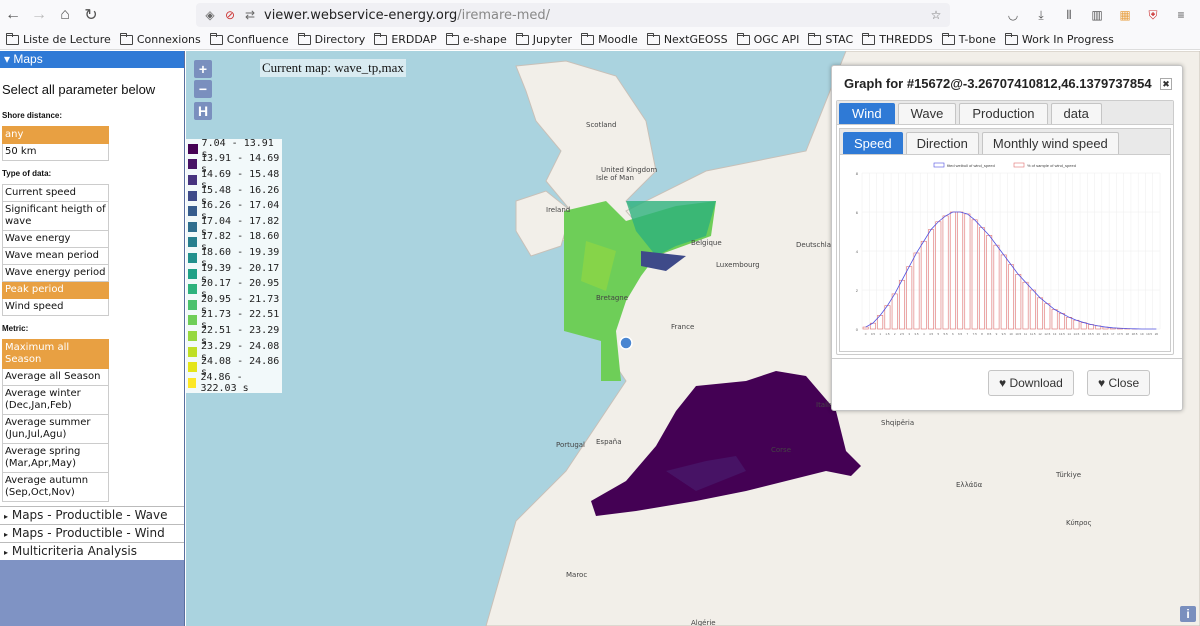 The width and height of the screenshot is (1200, 626). Describe the element at coordinates (65, 15) in the screenshot. I see `home-icon: ⌂` at that location.